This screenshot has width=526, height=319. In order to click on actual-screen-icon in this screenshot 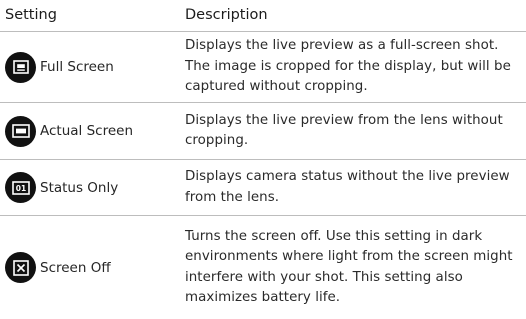, I will do `click(20, 131)`.